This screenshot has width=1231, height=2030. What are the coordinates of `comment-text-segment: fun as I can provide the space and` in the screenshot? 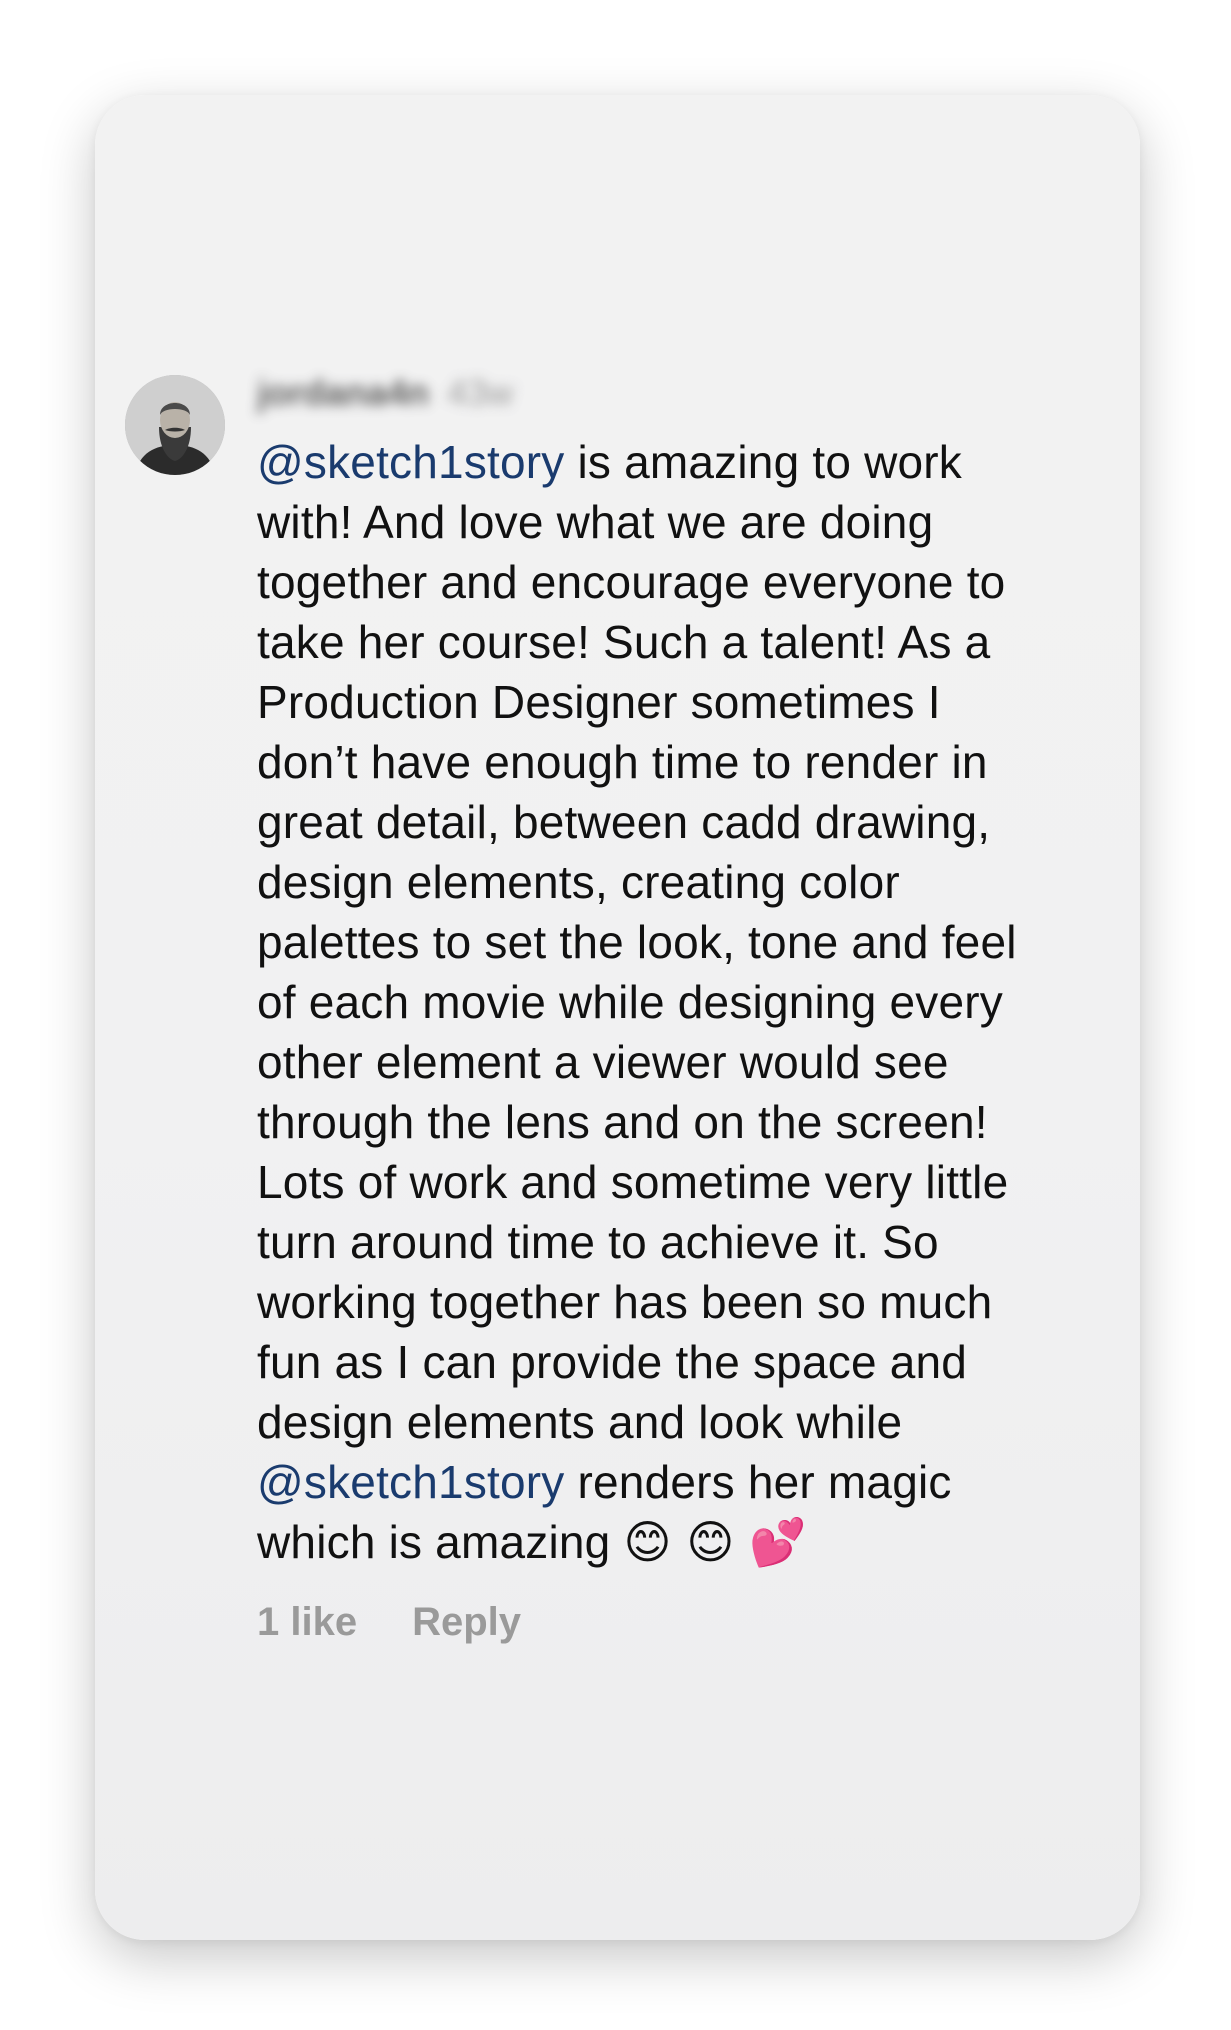 It's located at (612, 1362).